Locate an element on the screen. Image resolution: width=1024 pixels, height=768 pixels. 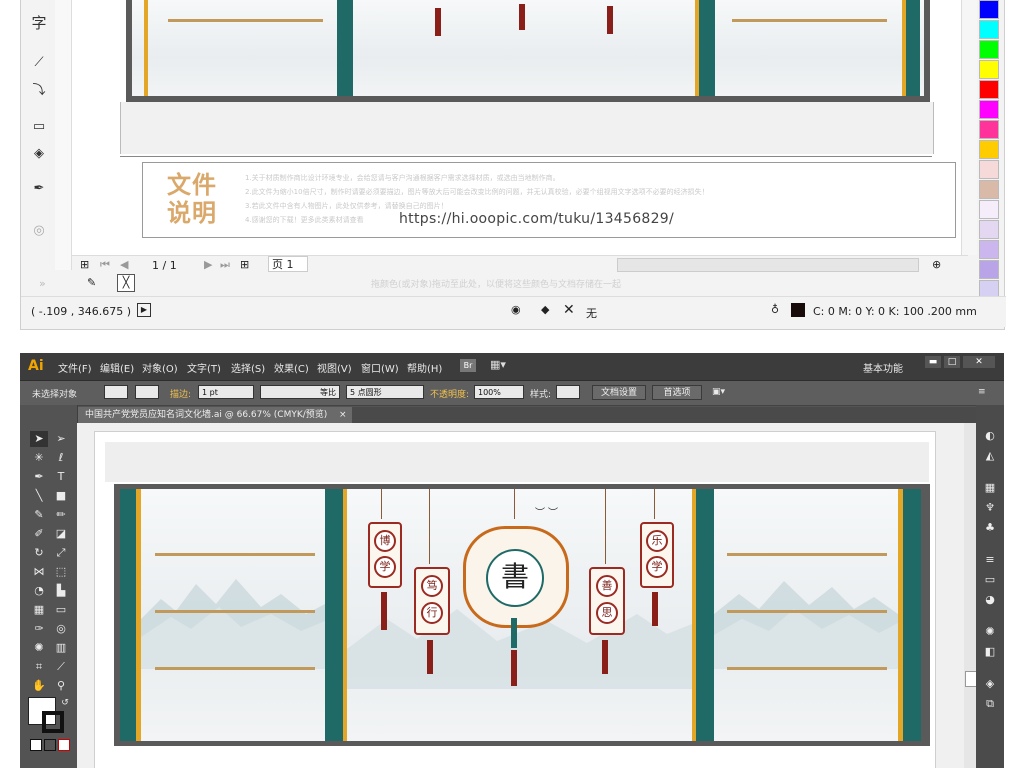
zoom-icon: ⊕ is located at coordinates (936, 264).